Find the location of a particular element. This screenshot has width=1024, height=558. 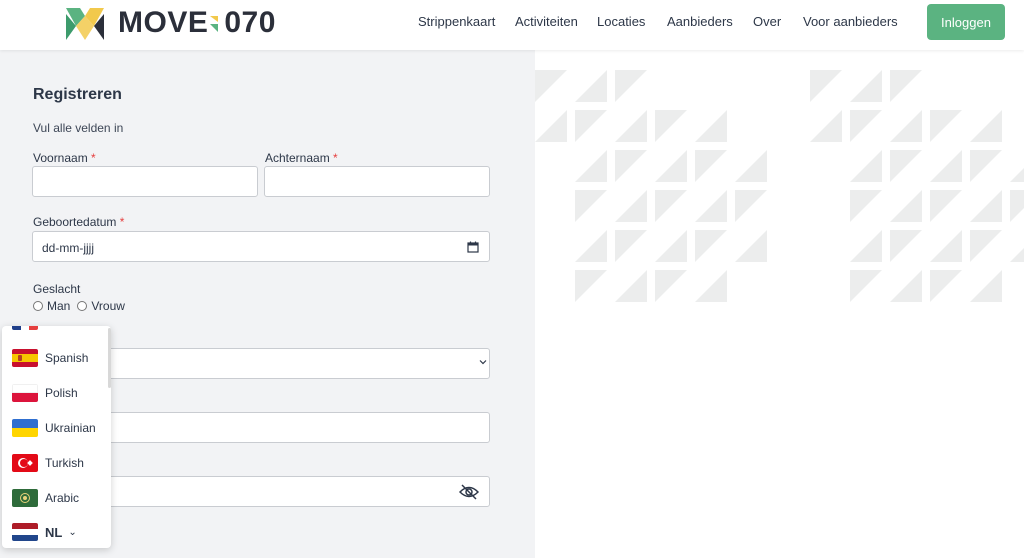

form-title: Registreren is located at coordinates (77, 94).